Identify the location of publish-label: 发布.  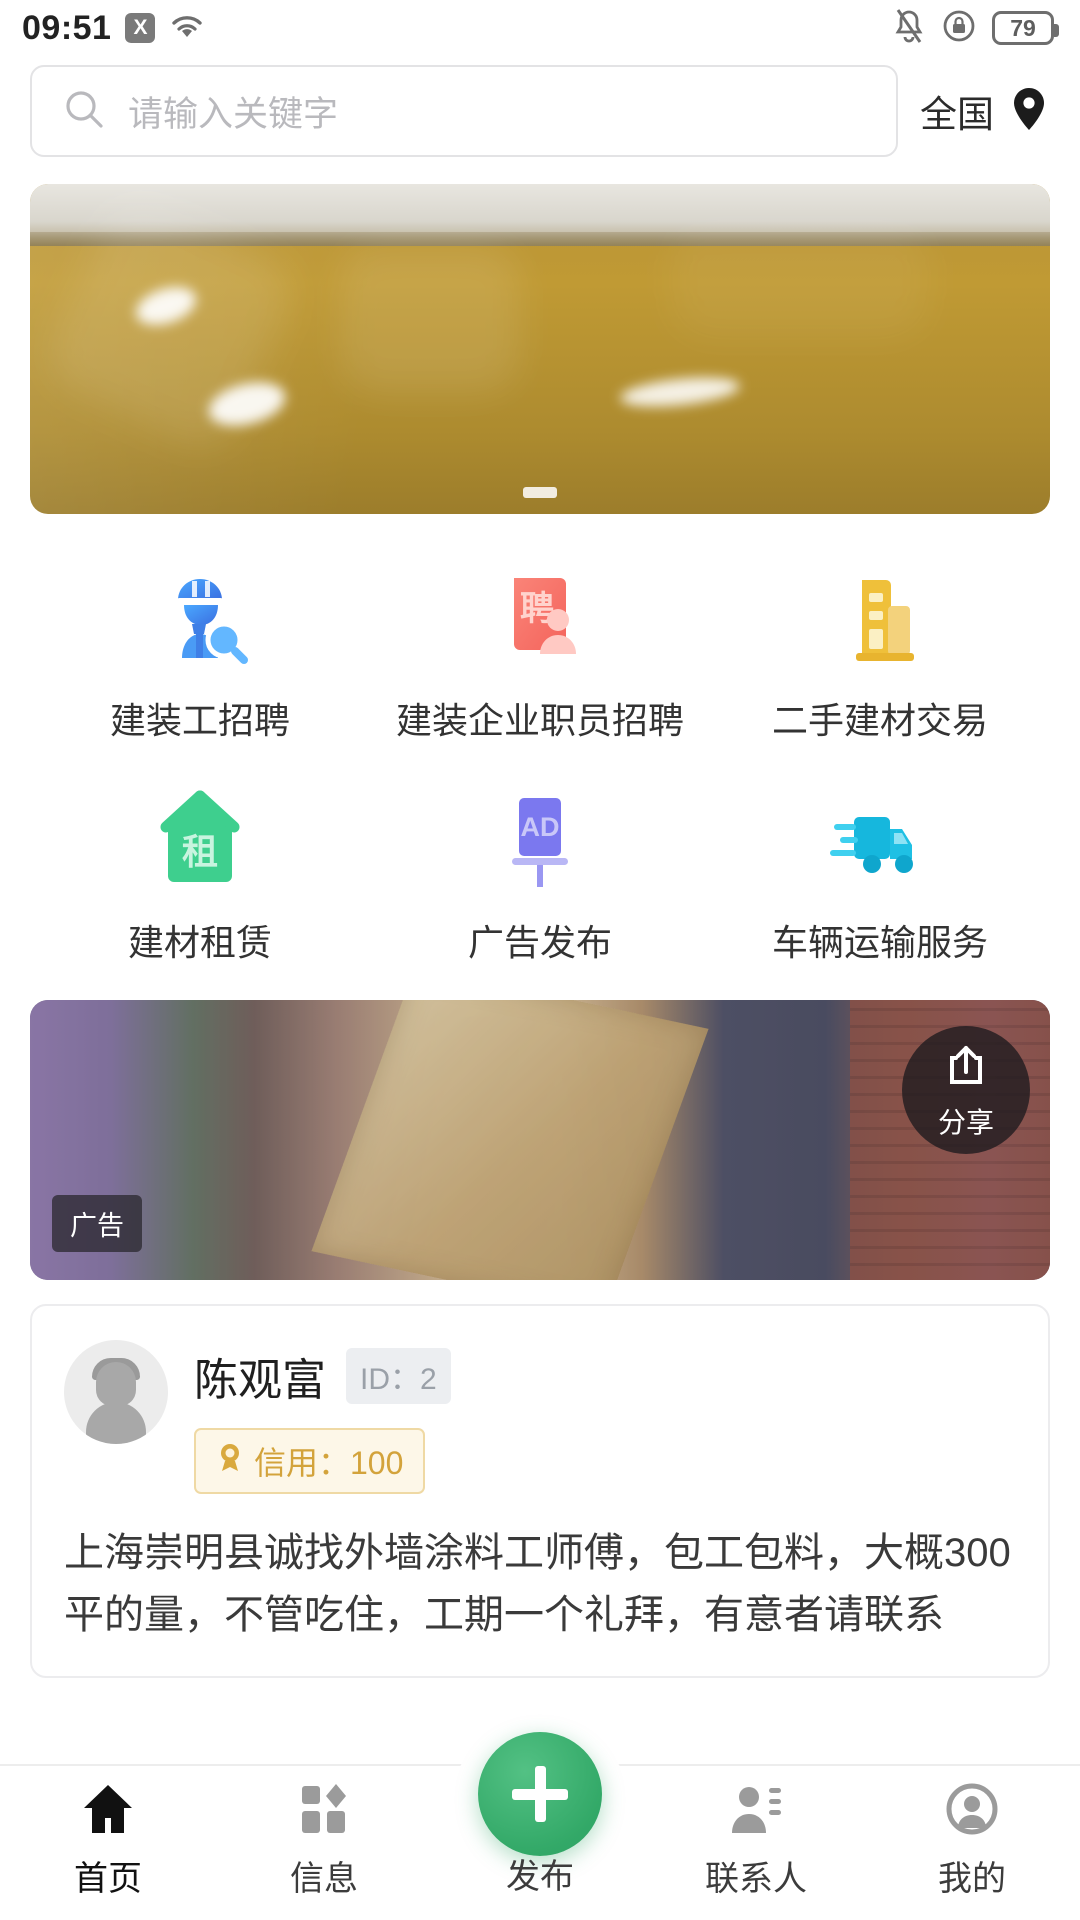
(540, 1877).